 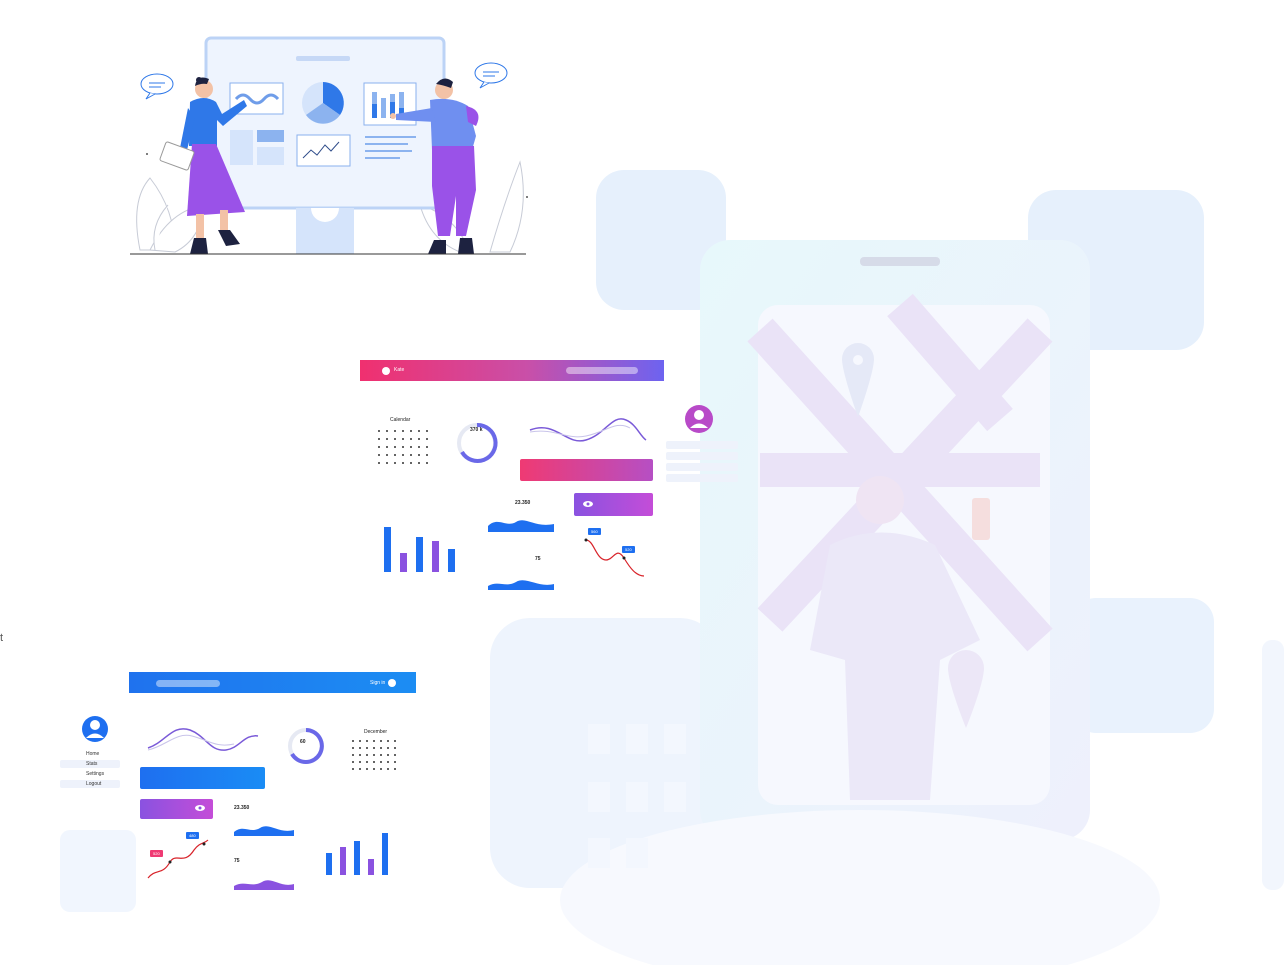 I want to click on tag-1: 480, so click(x=192, y=835).